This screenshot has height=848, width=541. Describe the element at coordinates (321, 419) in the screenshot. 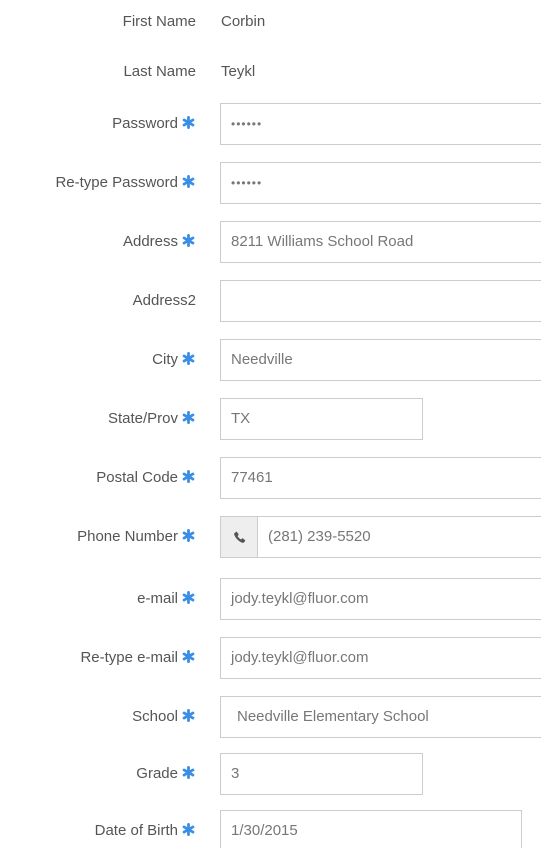

I see `state-input: TX` at that location.